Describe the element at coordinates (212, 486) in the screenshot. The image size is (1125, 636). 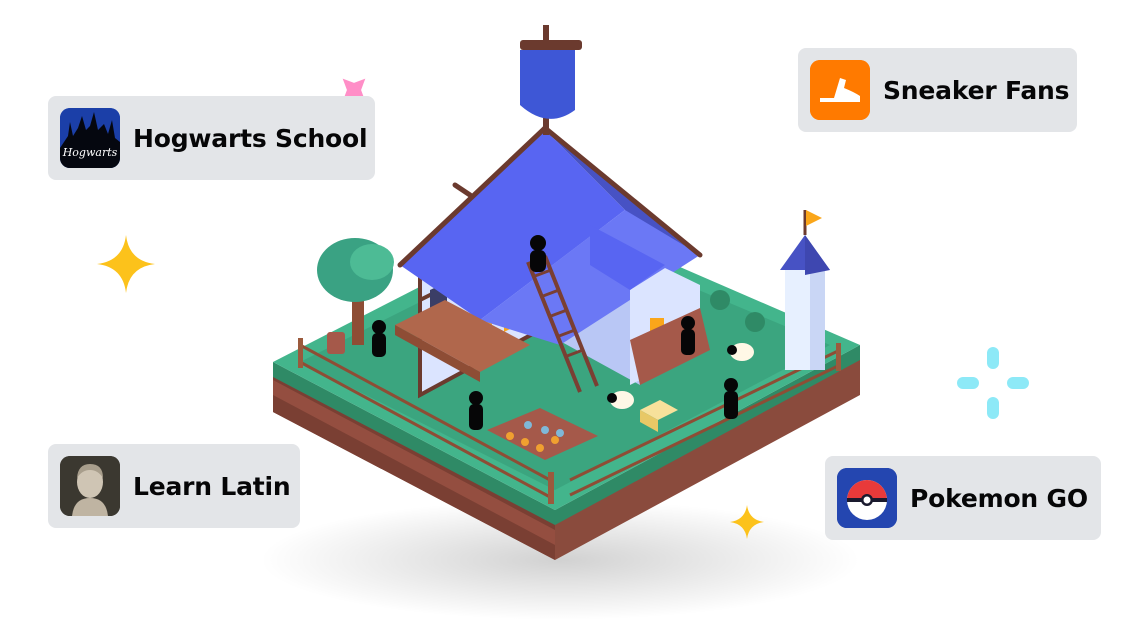
I see `server-name: Learn Latin` at that location.